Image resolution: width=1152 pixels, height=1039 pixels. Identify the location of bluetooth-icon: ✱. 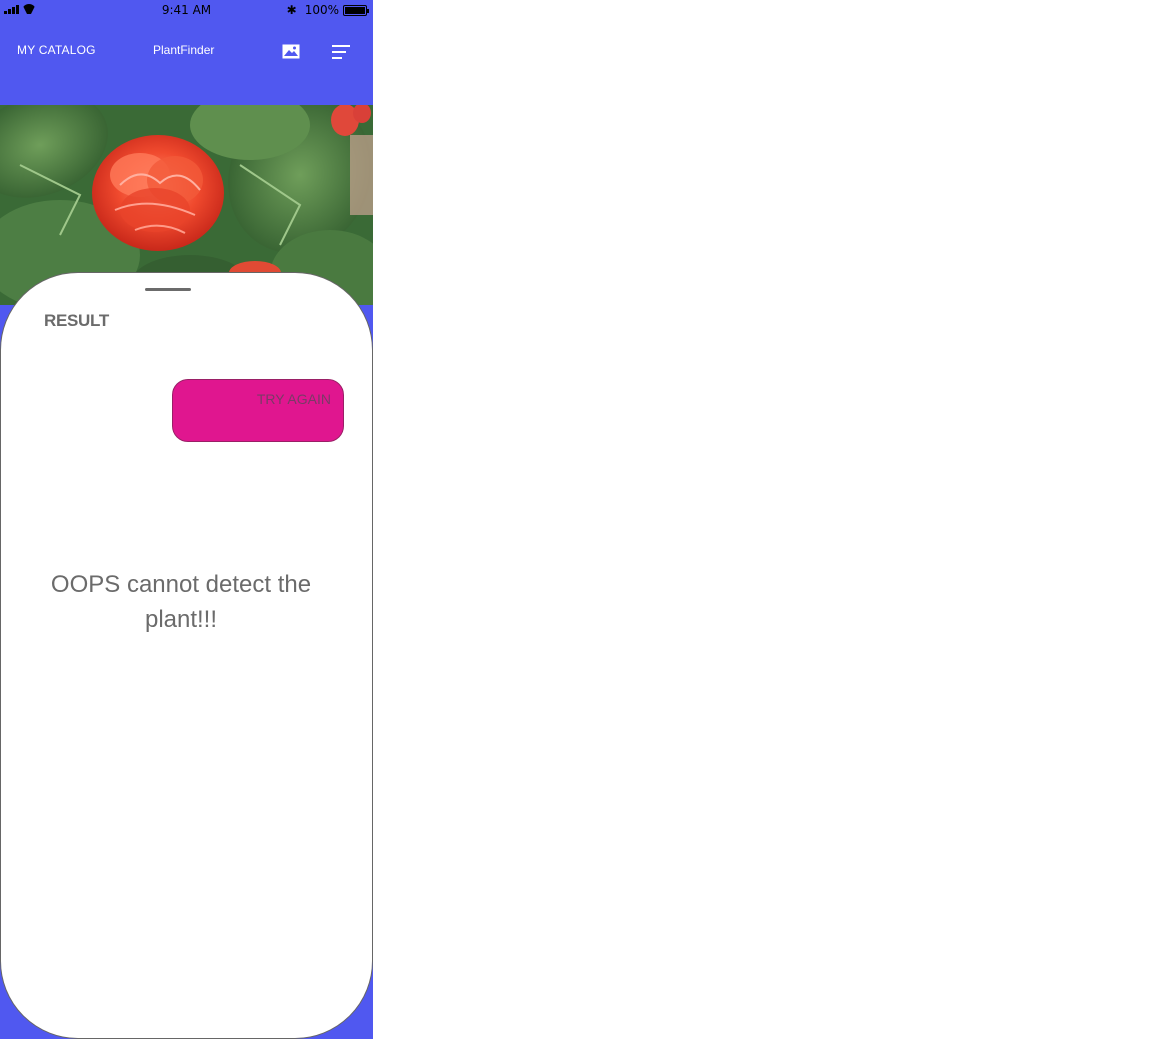
(291, 10).